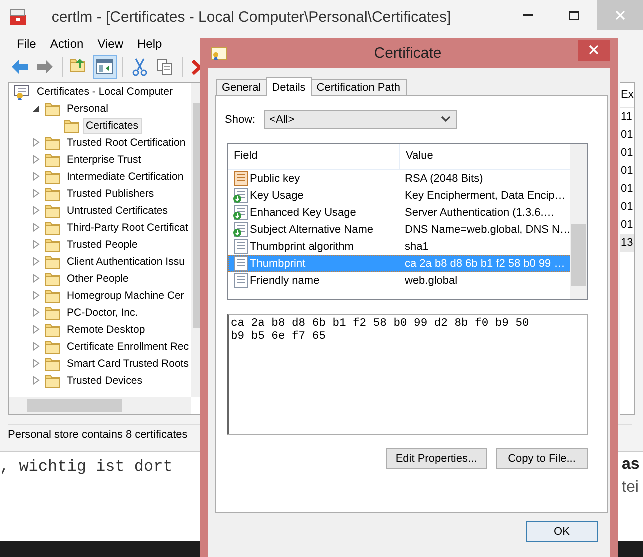 This screenshot has height=557, width=643. What do you see at coordinates (126, 142) in the screenshot?
I see `tree-item: Trusted Root Certification` at bounding box center [126, 142].